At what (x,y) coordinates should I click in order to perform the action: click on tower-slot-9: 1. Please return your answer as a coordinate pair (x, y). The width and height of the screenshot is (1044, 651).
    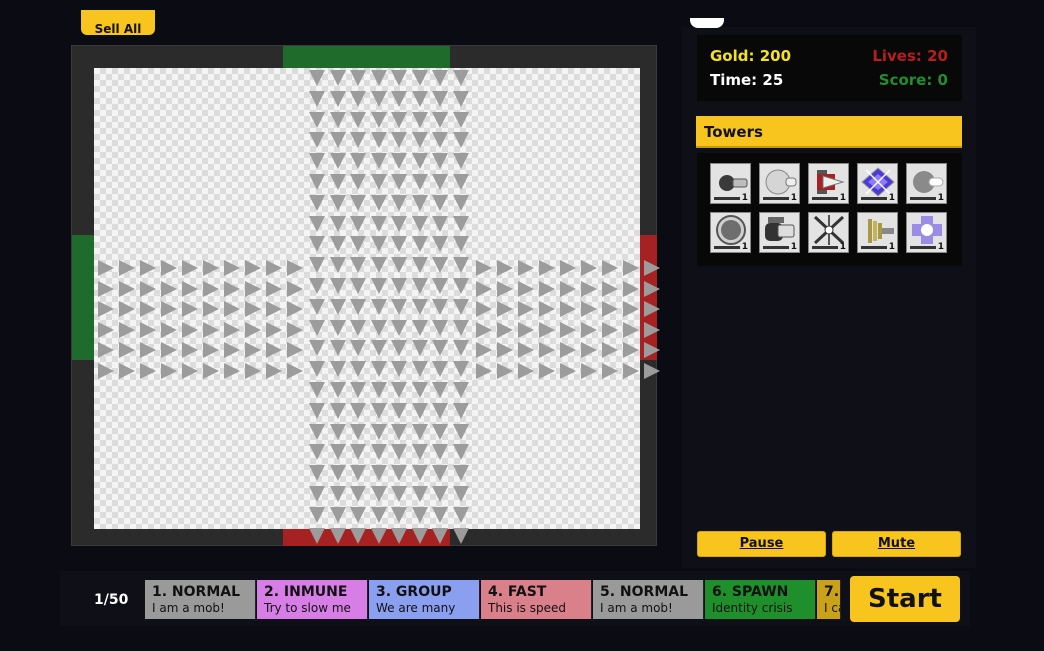
    Looking at the image, I should click on (877, 232).